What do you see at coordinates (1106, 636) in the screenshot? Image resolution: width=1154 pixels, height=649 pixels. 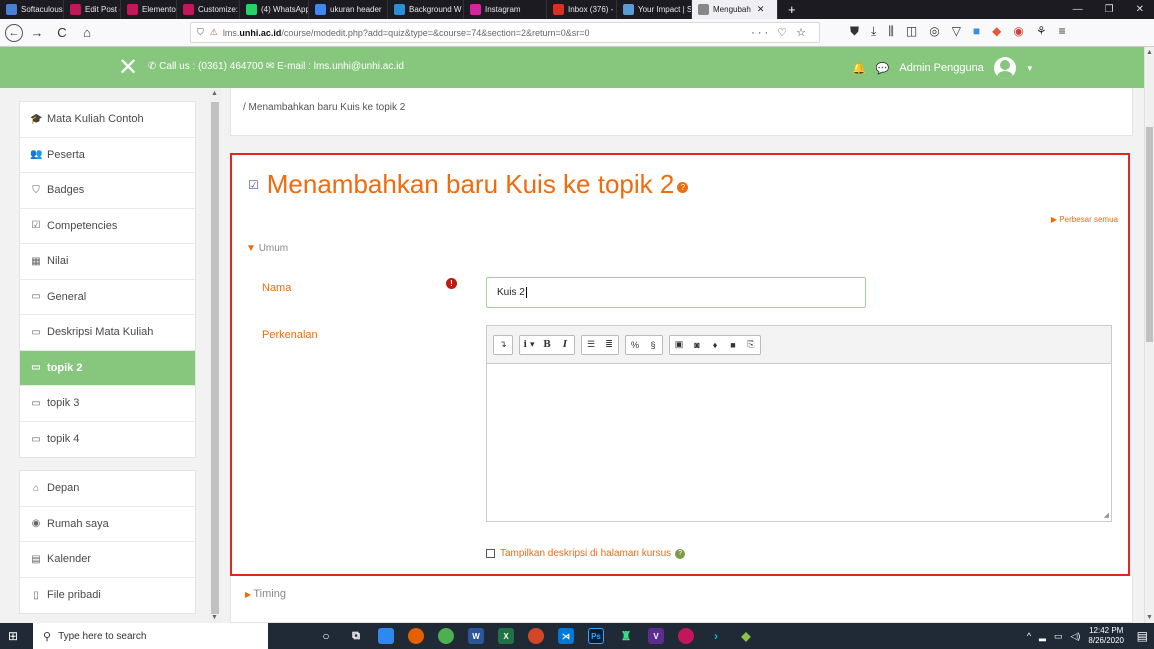 I see `clock: 12:42 PM 8/26/2020` at bounding box center [1106, 636].